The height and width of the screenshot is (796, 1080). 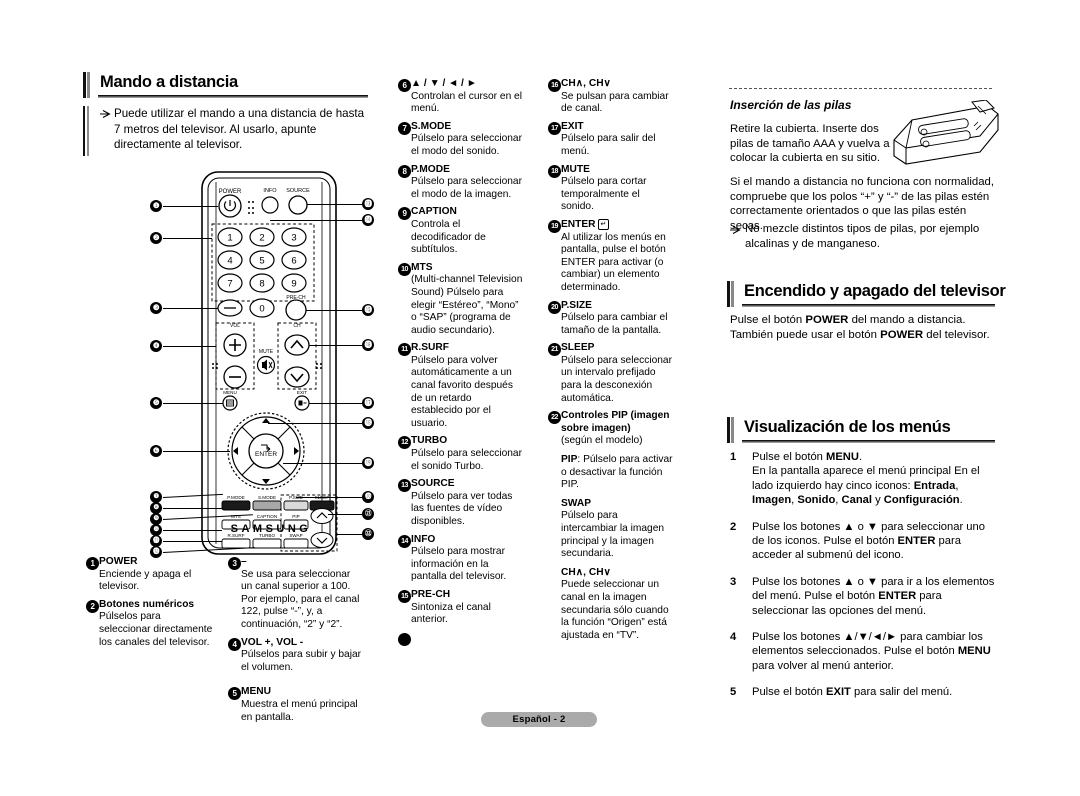 What do you see at coordinates (852, 692) in the screenshot?
I see `step-text: Pulse el botón EXIT para salir del menú.` at bounding box center [852, 692].